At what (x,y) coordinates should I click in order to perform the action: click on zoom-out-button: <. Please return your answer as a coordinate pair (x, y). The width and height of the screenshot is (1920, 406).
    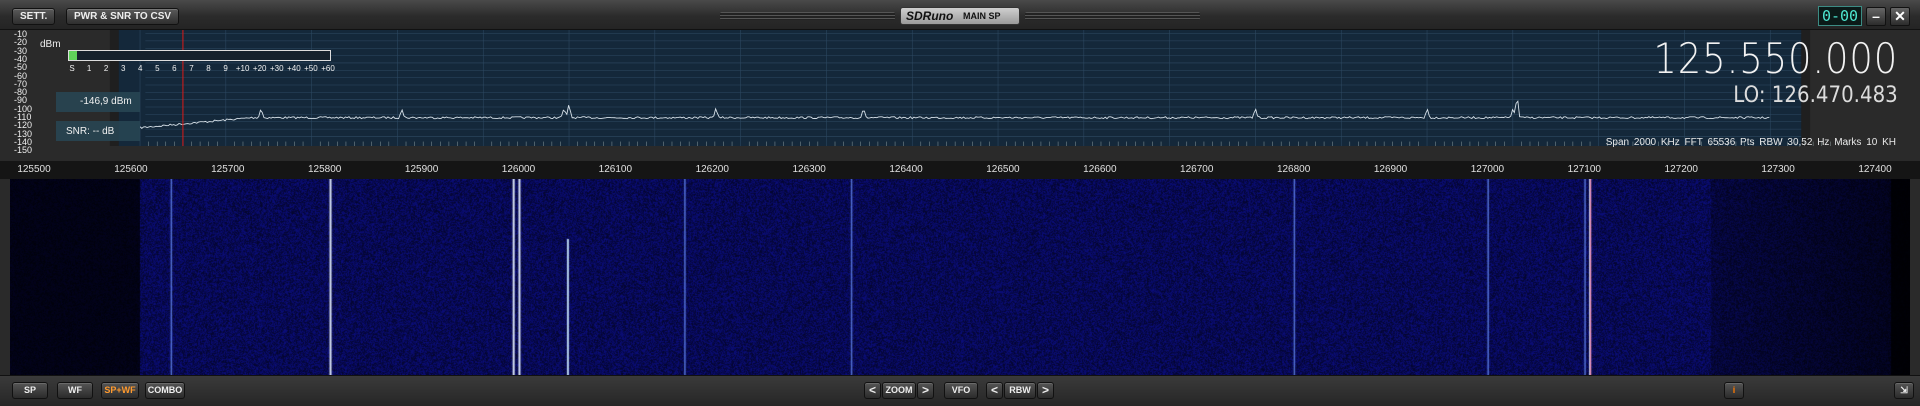
    Looking at the image, I should click on (872, 390).